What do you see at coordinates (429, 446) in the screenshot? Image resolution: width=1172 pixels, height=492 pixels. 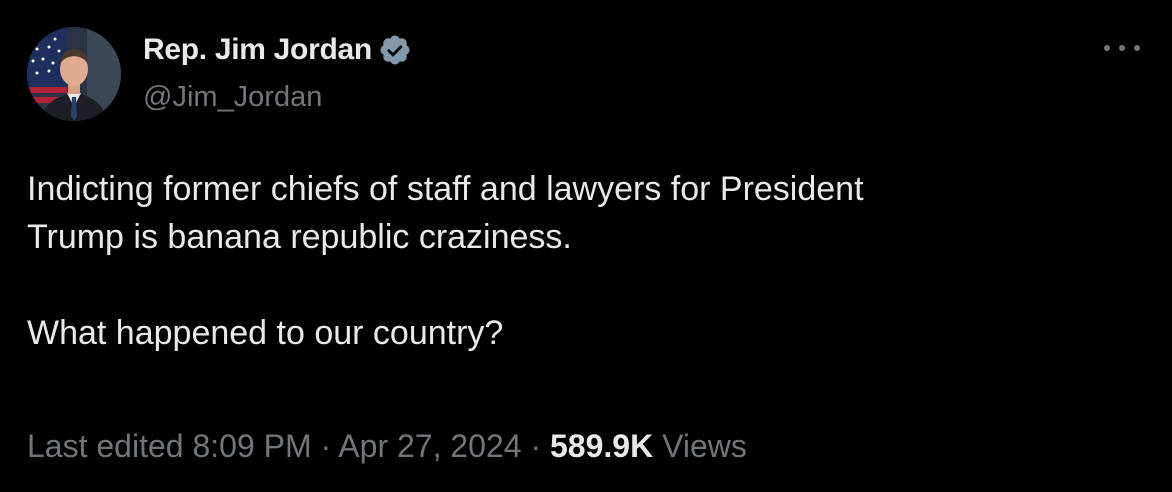 I see `tweet-date: Apr 27, 2024` at bounding box center [429, 446].